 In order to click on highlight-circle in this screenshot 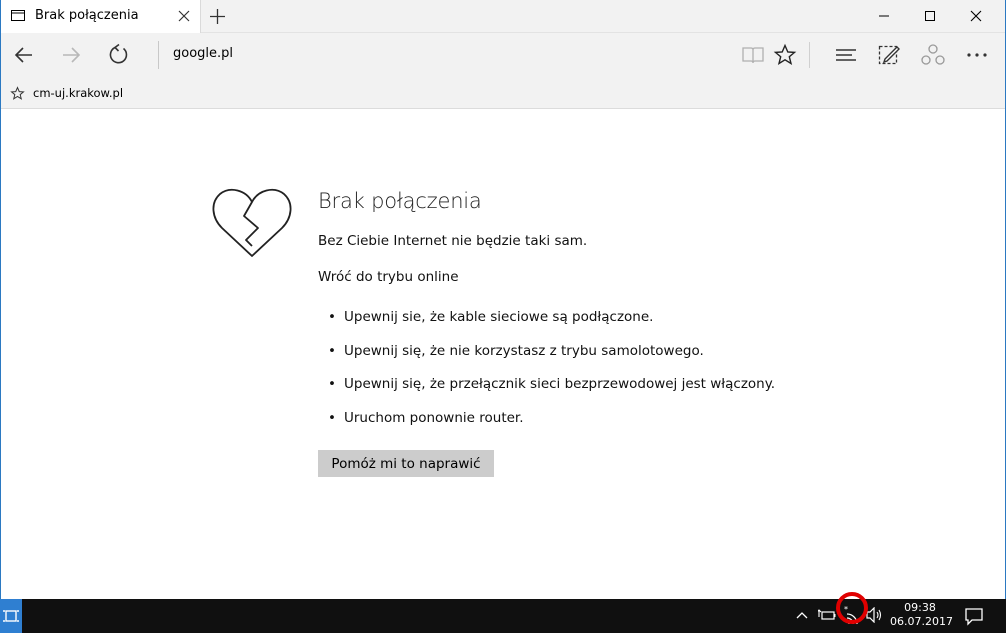, I will do `click(852, 608)`.